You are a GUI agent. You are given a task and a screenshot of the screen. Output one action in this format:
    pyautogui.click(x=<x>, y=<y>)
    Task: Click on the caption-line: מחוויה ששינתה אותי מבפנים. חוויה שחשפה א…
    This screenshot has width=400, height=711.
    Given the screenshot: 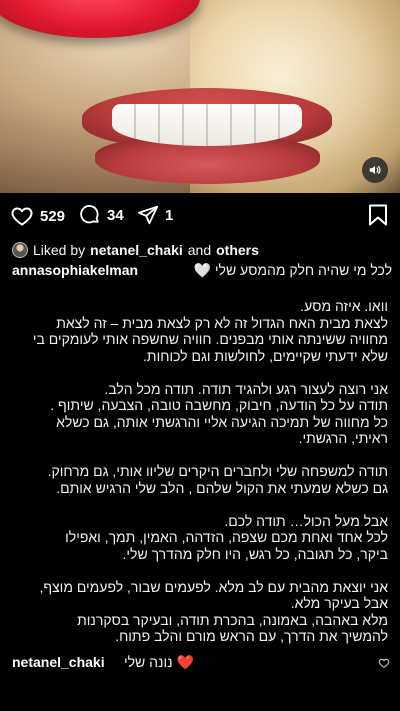 What is the action you would take?
    pyautogui.click(x=210, y=339)
    